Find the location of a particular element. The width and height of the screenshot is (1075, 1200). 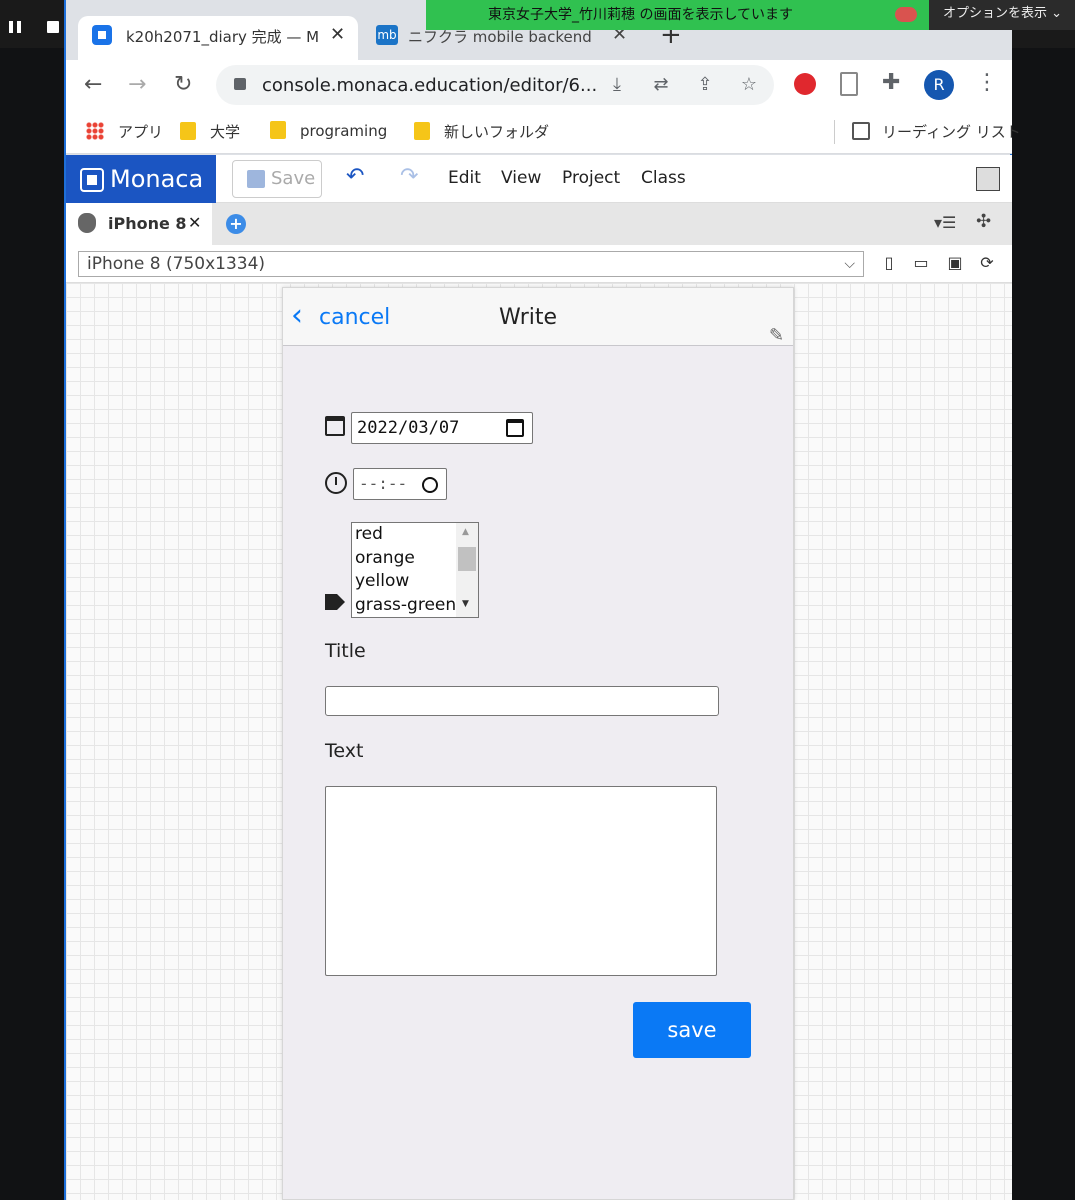

scroll-up-icon: ▲ is located at coordinates (465, 532).